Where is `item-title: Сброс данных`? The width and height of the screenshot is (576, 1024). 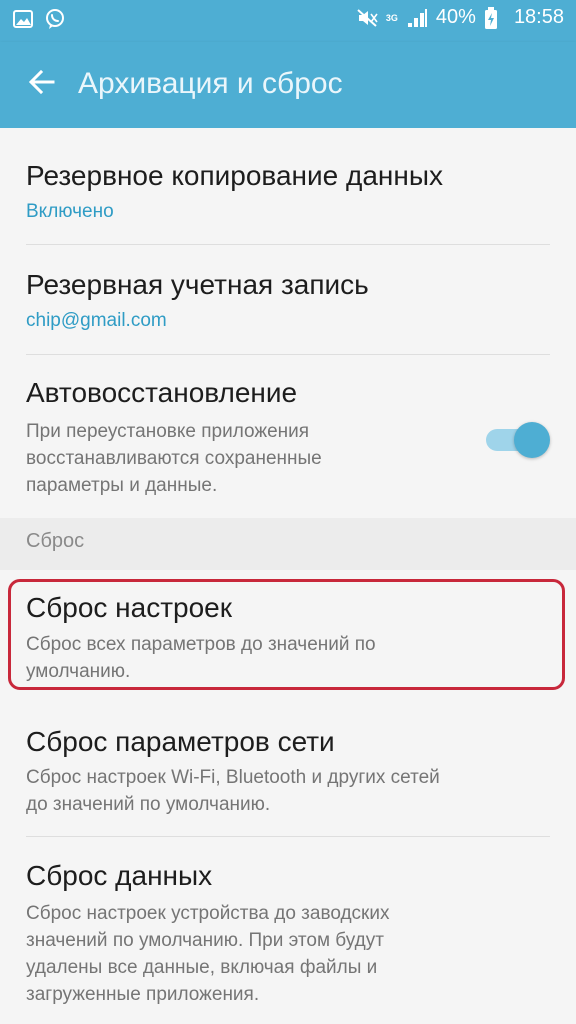
item-title: Сброс данных is located at coordinates (119, 875).